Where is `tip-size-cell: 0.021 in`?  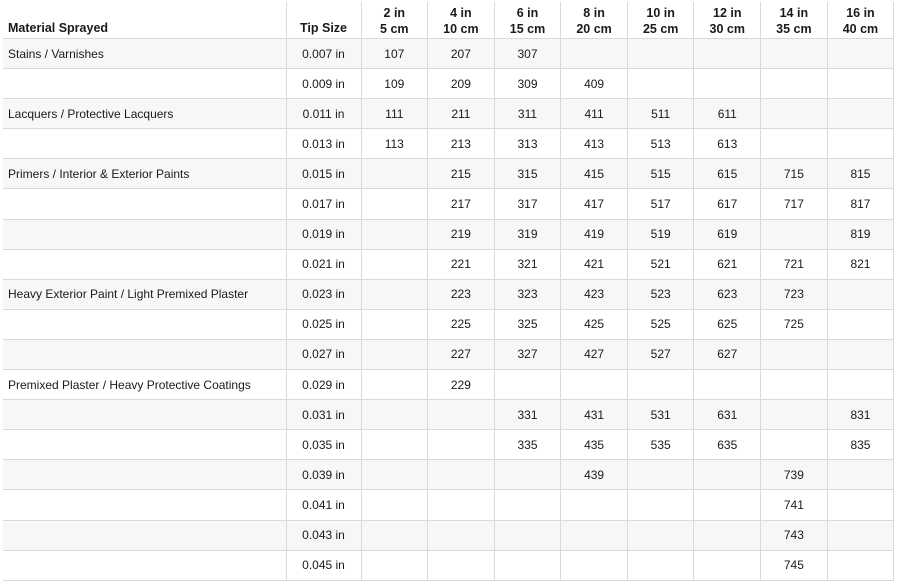 tip-size-cell: 0.021 in is located at coordinates (324, 264).